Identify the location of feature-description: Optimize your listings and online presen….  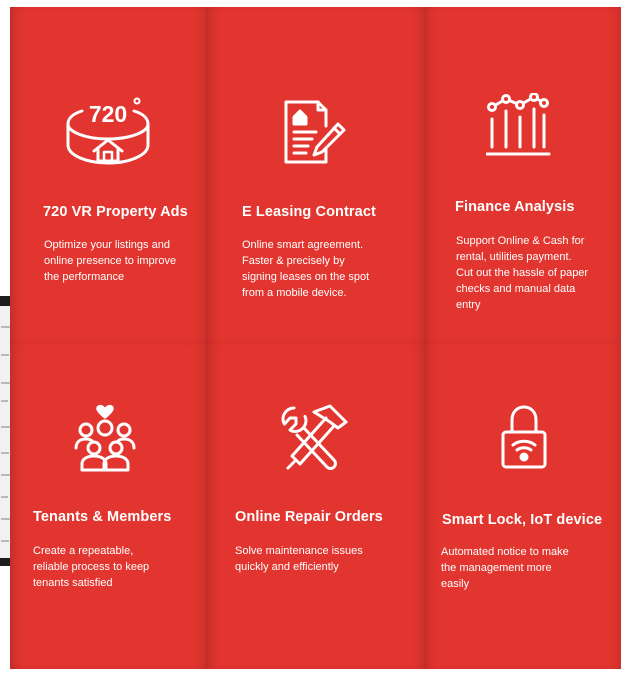
(110, 261).